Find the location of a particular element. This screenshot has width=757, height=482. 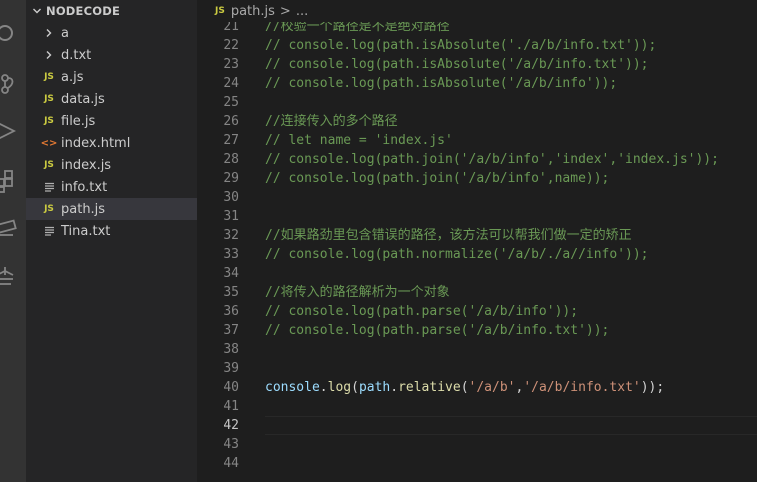

code-line: 26 //连接传入的多个路径 is located at coordinates (477, 121).